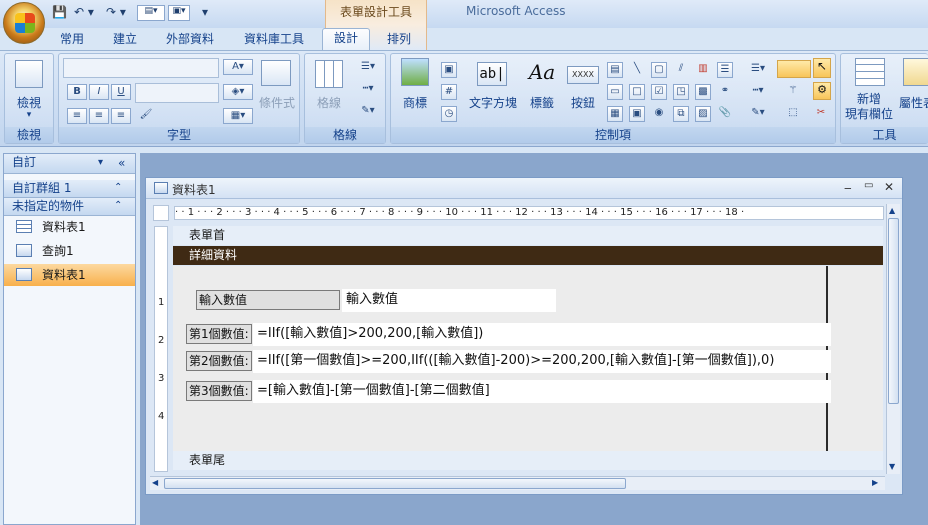 This screenshot has width=928, height=525. I want to click on align-left-icon: ≡, so click(77, 116).